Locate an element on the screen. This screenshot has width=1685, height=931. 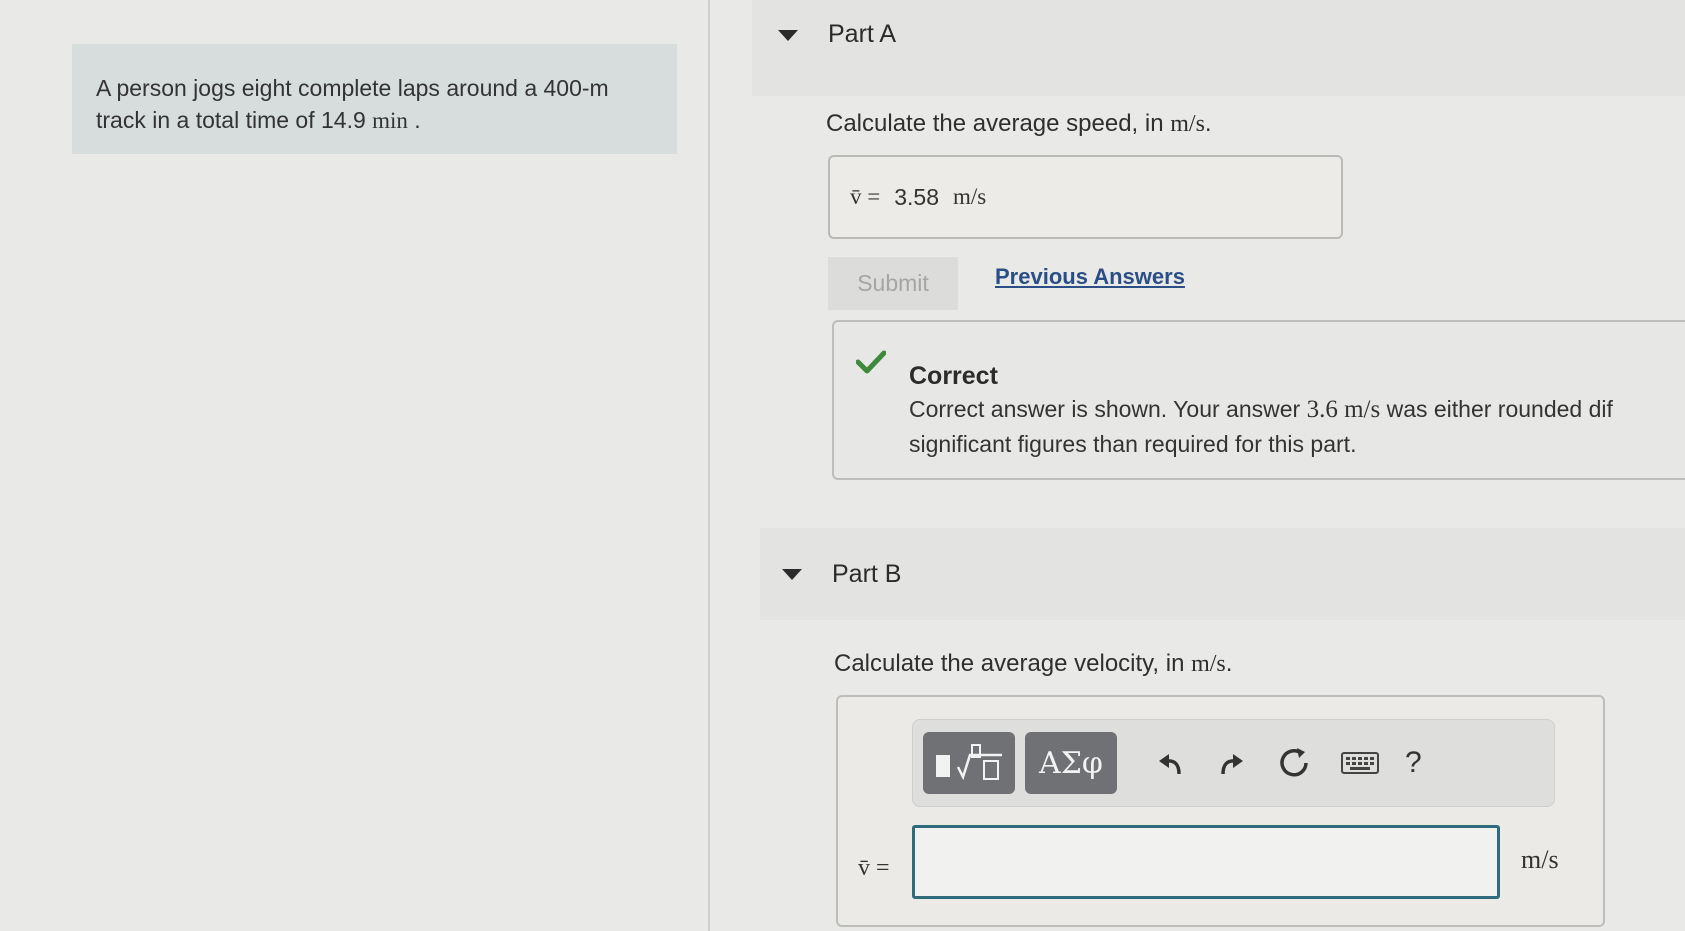
redo-button is located at coordinates (1232, 763).